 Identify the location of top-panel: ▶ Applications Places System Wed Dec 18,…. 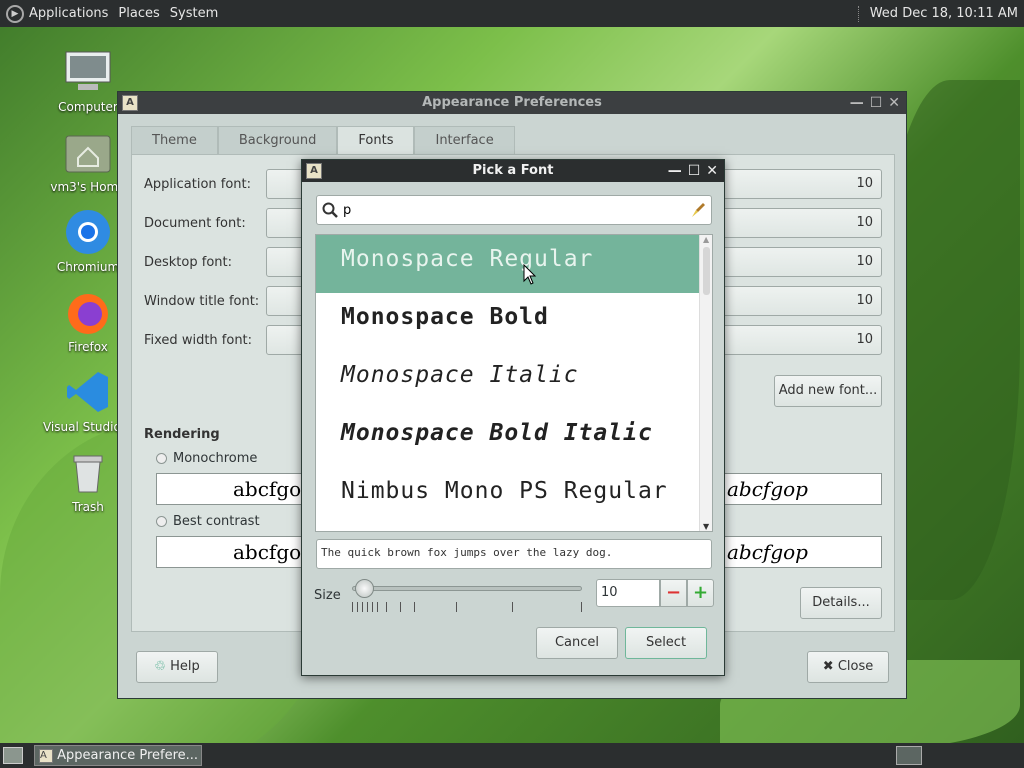
(512, 13).